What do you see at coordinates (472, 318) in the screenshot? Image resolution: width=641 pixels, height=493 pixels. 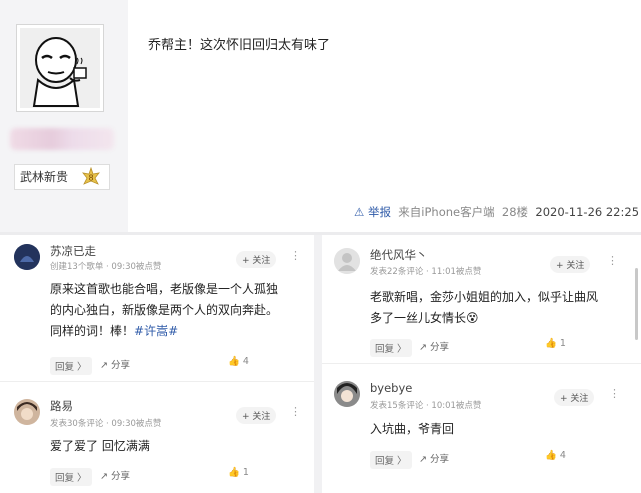 I see `dizzy-emoji-icon: 😵` at bounding box center [472, 318].